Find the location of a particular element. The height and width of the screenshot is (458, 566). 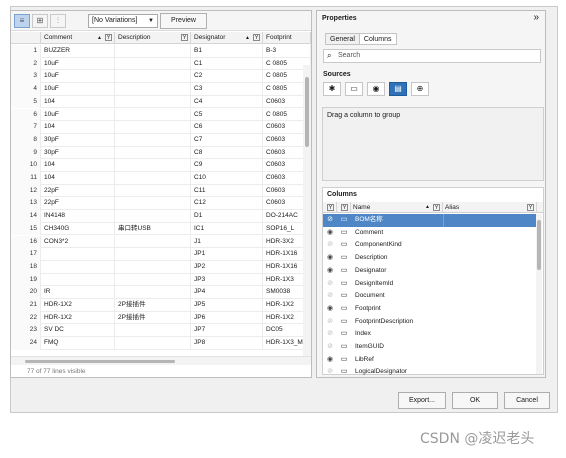

column-list-item: ◉ ▭ Description is located at coordinates (430, 258).